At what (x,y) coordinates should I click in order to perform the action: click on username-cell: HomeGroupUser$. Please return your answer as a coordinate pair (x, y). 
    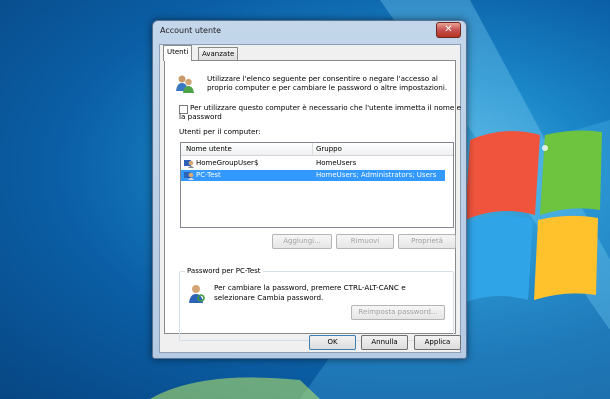
    Looking at the image, I should click on (227, 163).